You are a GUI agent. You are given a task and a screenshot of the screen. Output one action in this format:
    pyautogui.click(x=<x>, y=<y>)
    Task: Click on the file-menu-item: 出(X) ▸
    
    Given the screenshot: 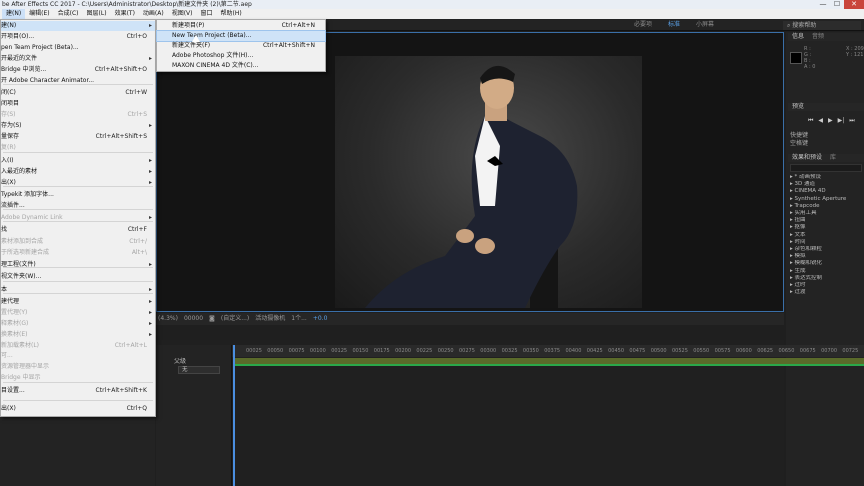 What is the action you would take?
    pyautogui.click(x=78, y=183)
    